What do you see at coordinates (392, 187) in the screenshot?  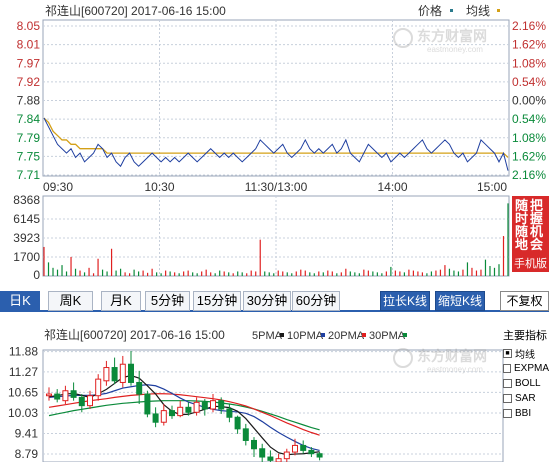 I see `time-tick-label: 14:00` at bounding box center [392, 187].